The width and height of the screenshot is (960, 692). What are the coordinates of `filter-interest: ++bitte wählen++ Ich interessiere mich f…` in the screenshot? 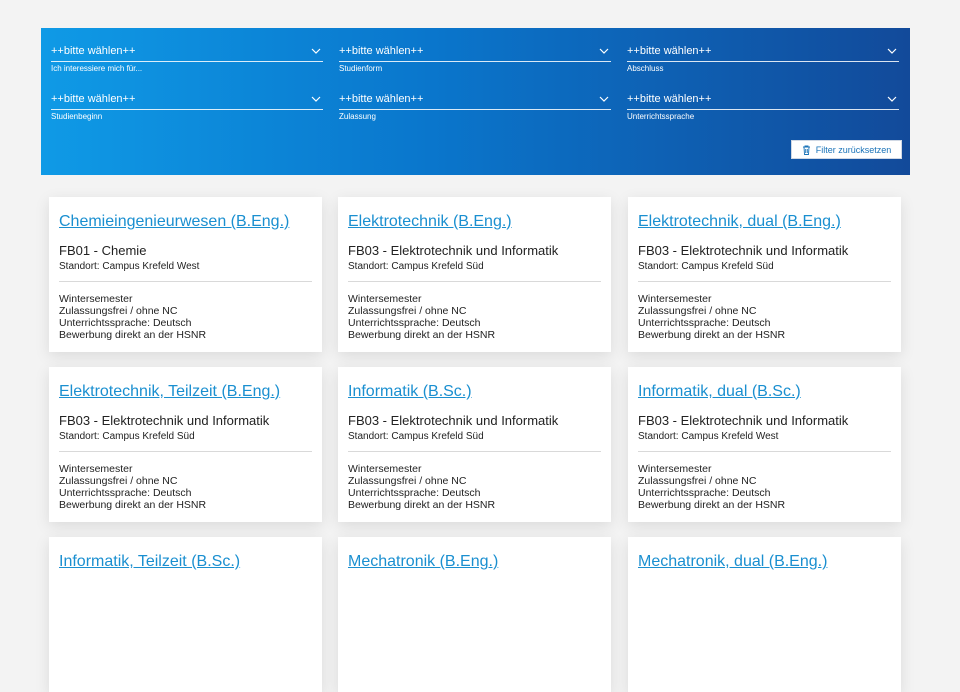 It's located at (187, 59).